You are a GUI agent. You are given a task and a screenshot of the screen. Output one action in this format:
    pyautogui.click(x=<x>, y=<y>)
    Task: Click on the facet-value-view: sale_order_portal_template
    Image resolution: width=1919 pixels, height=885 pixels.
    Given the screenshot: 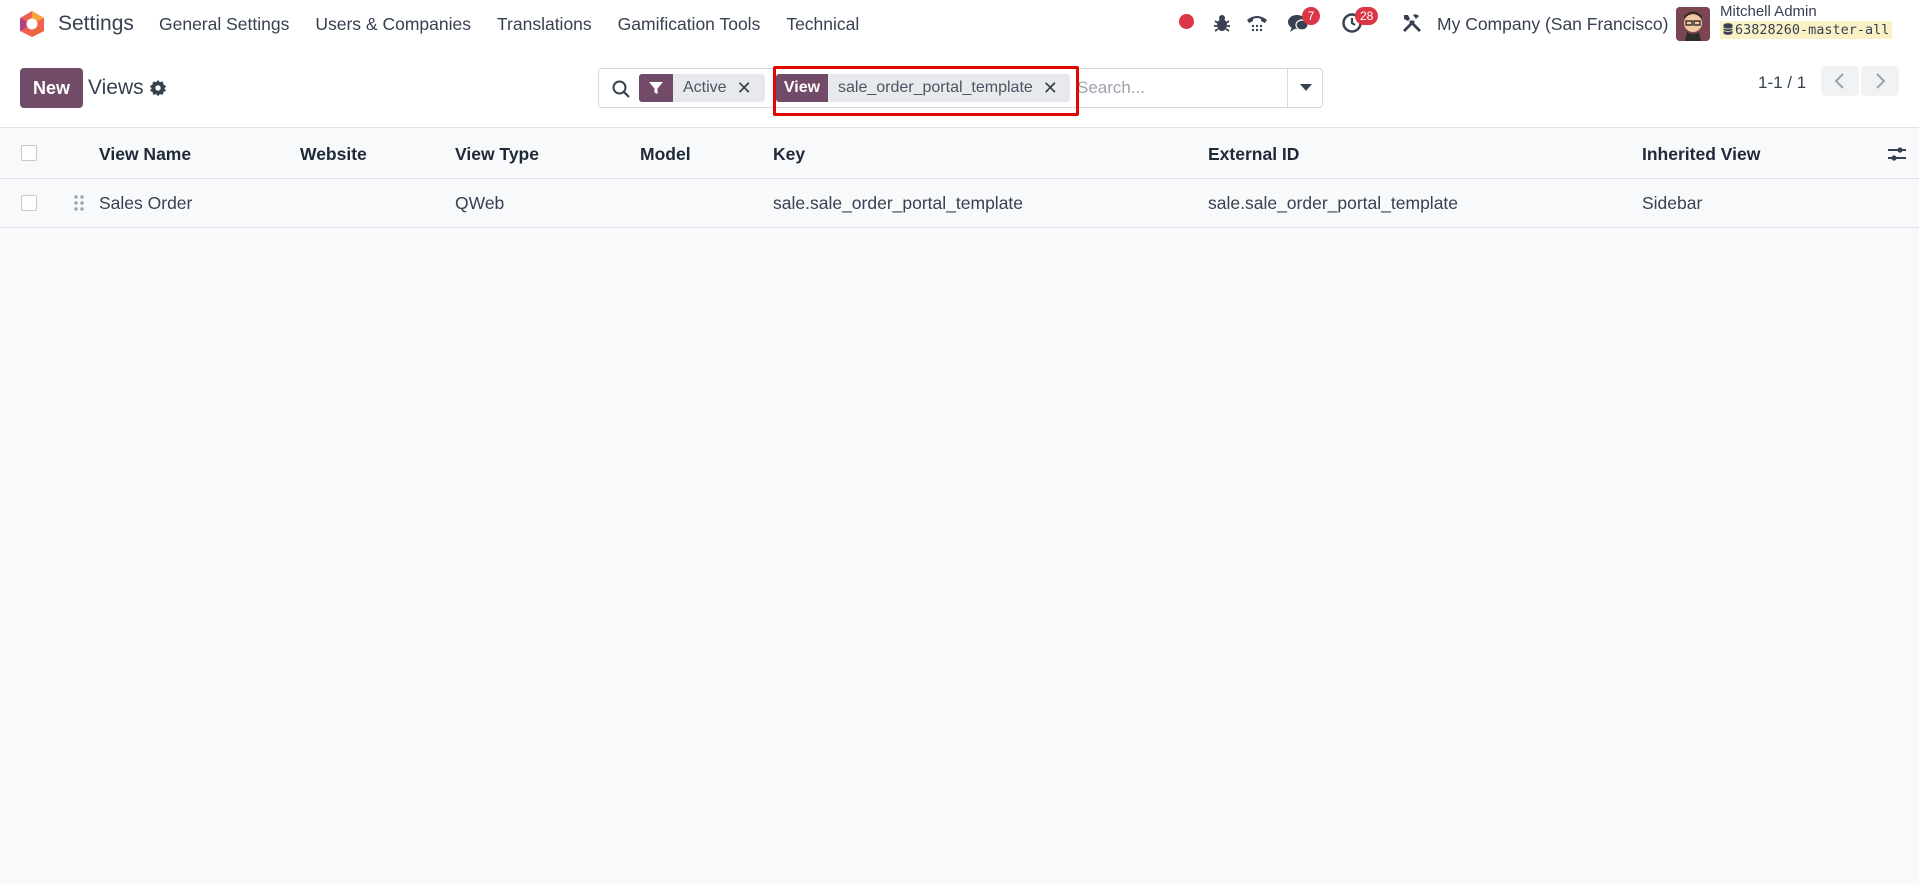 What is the action you would take?
    pyautogui.click(x=935, y=87)
    